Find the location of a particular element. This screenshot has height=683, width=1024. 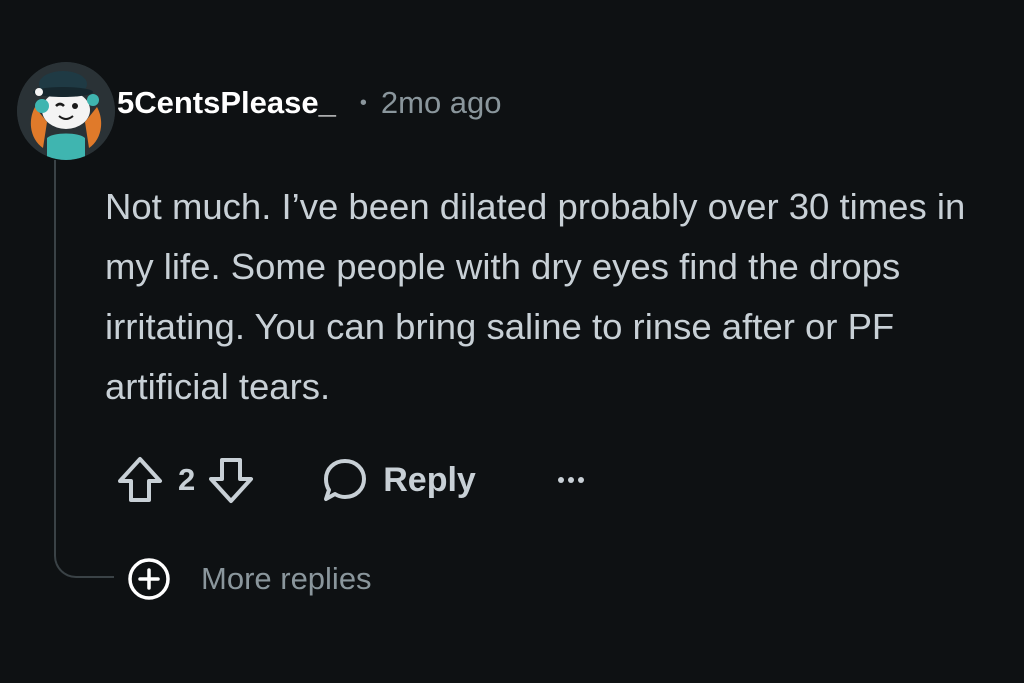

arrow-up-icon is located at coordinates (140, 479).